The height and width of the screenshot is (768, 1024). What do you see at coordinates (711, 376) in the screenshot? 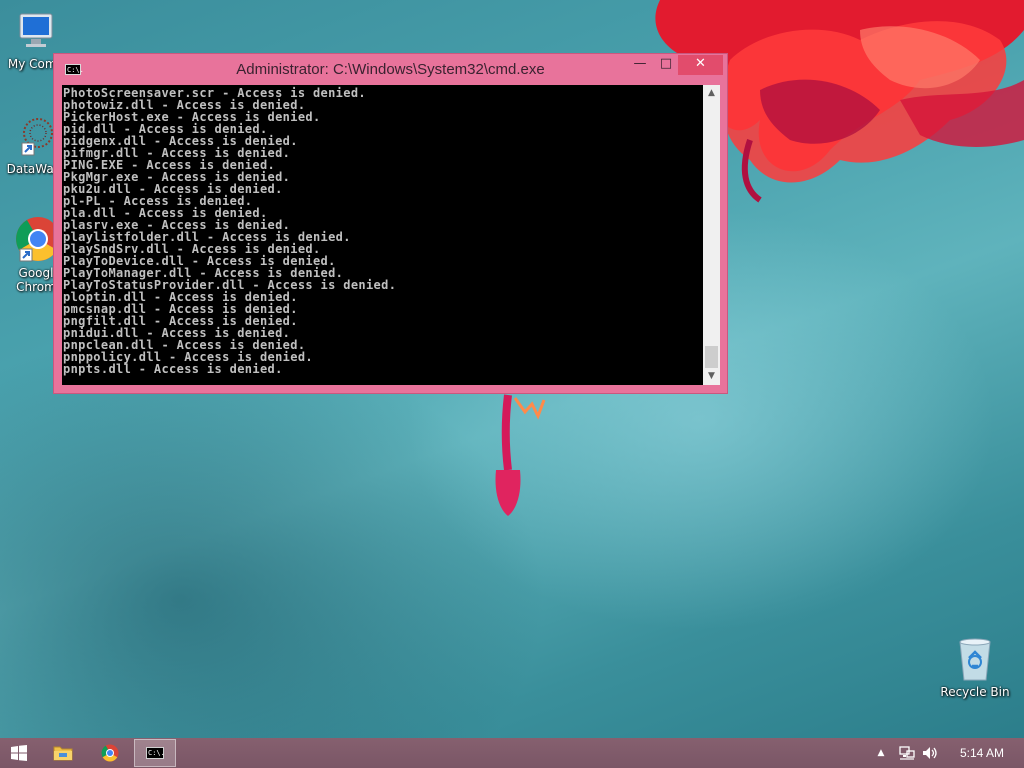
I see `scroll-down-icon: ▼` at bounding box center [711, 376].